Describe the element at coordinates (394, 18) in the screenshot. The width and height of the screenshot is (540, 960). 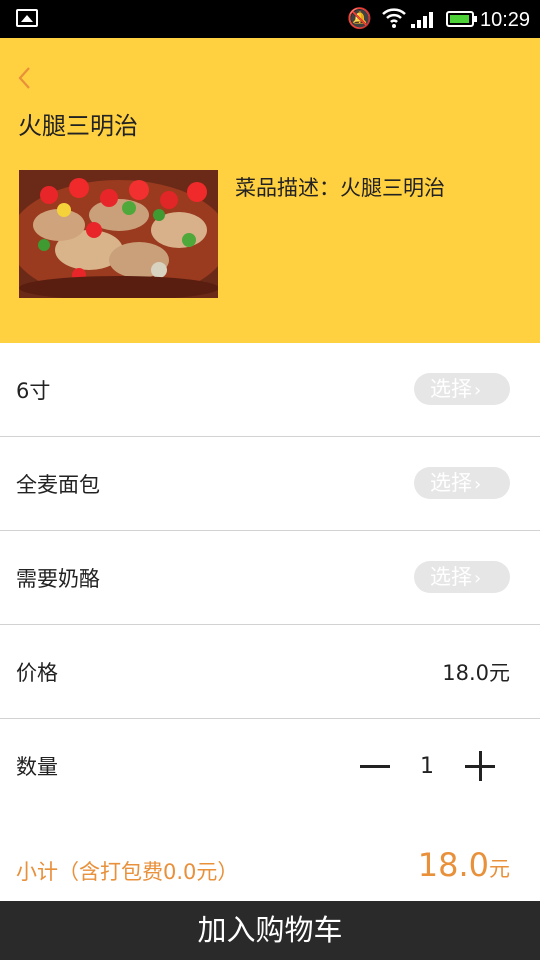
I see `wifi-icon` at that location.